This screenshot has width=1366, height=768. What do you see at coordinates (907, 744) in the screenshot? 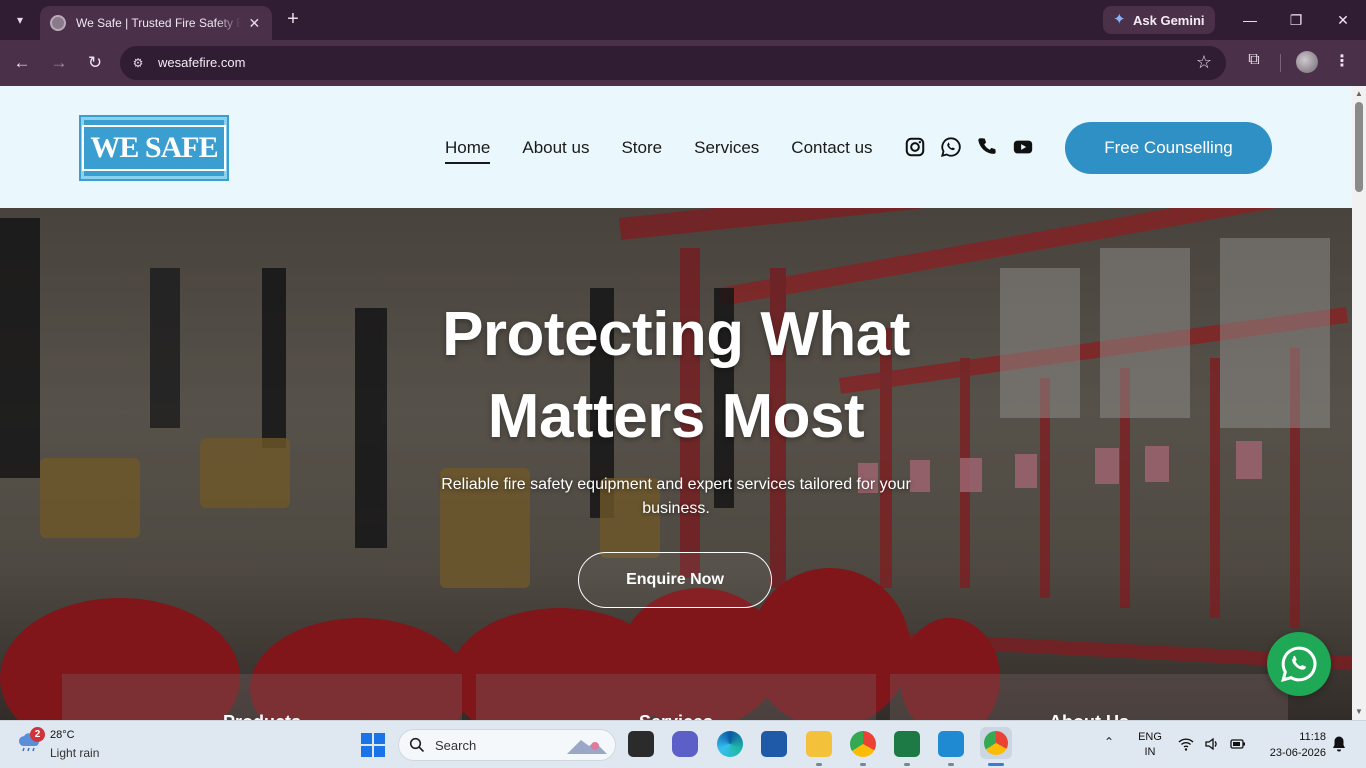
I see `excel-icon` at bounding box center [907, 744].